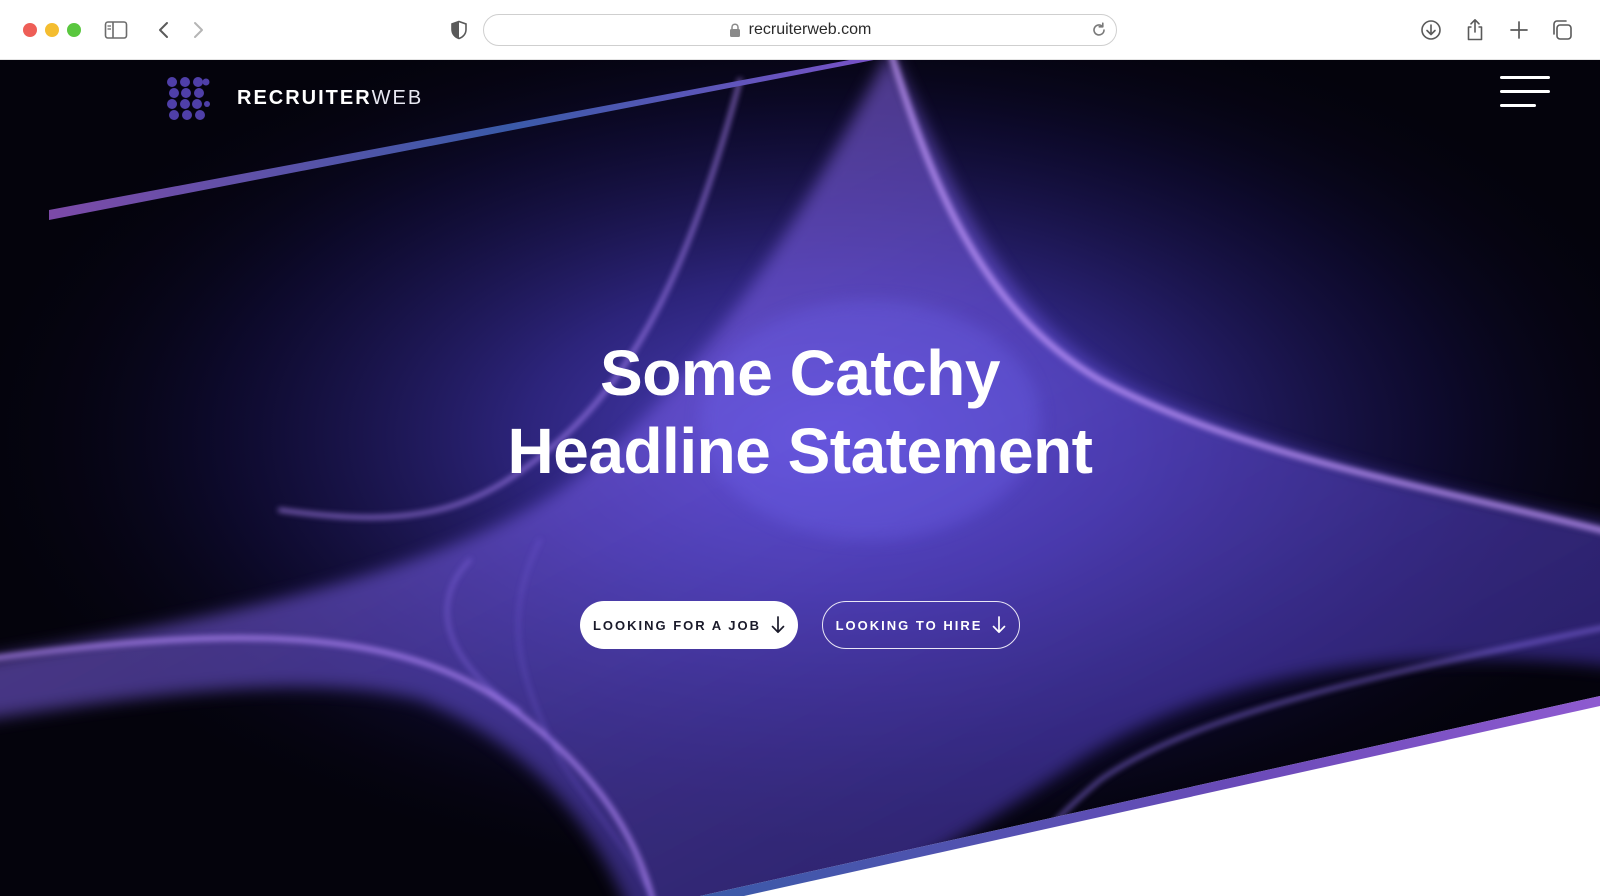 The image size is (1600, 896). What do you see at coordinates (810, 29) in the screenshot?
I see `url-text: recruiterweb.com` at bounding box center [810, 29].